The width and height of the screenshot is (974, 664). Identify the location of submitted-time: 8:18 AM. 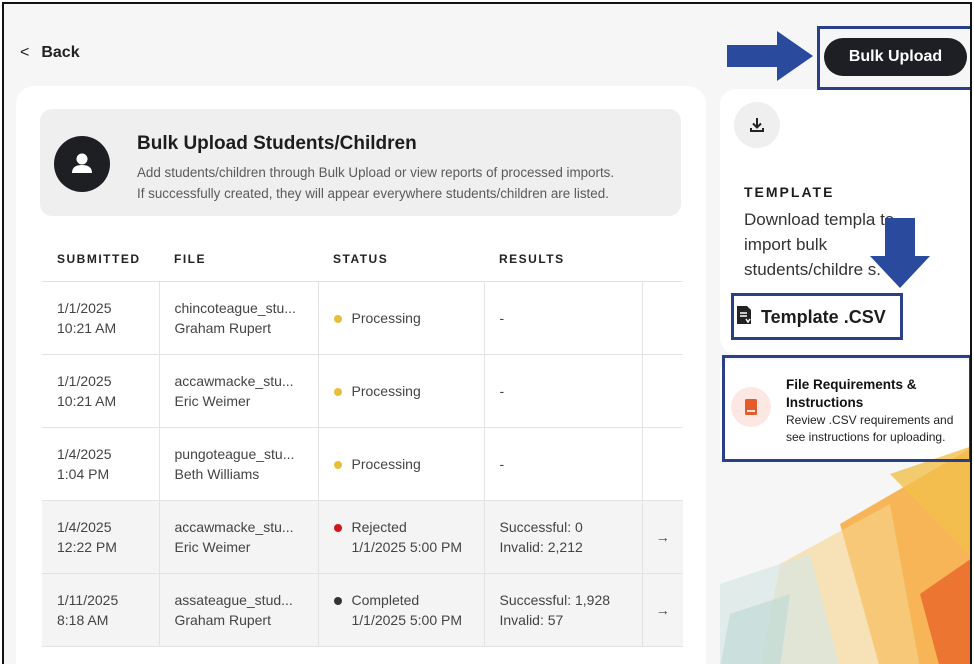
(83, 619).